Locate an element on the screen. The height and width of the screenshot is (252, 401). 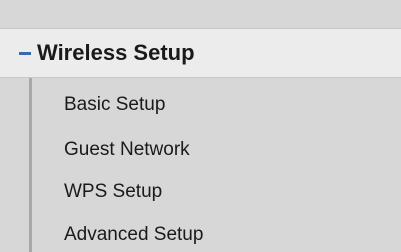
submenu-item-advanced-setup: Advanced Setup is located at coordinates (133, 235).